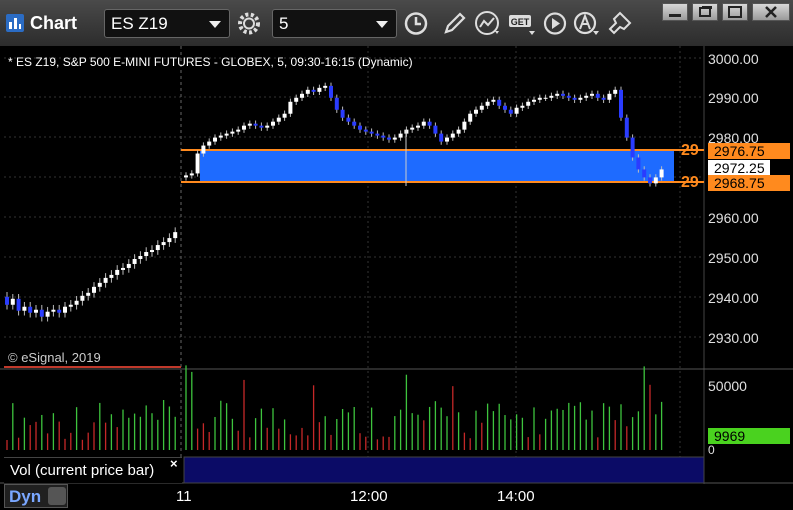  I want to click on alert-button, so click(586, 23).